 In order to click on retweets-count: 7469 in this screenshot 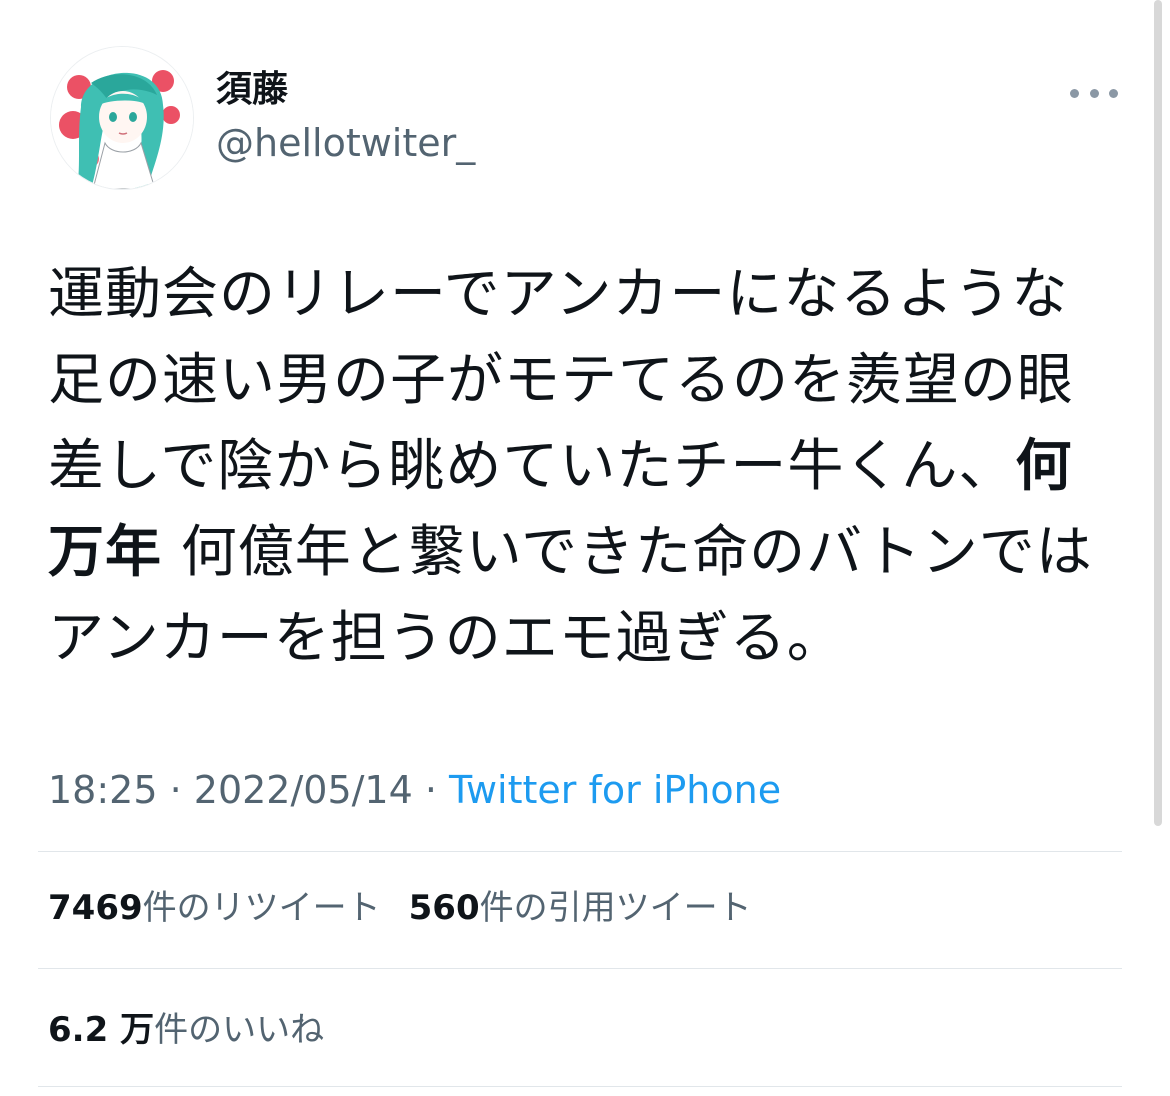, I will do `click(95, 908)`.